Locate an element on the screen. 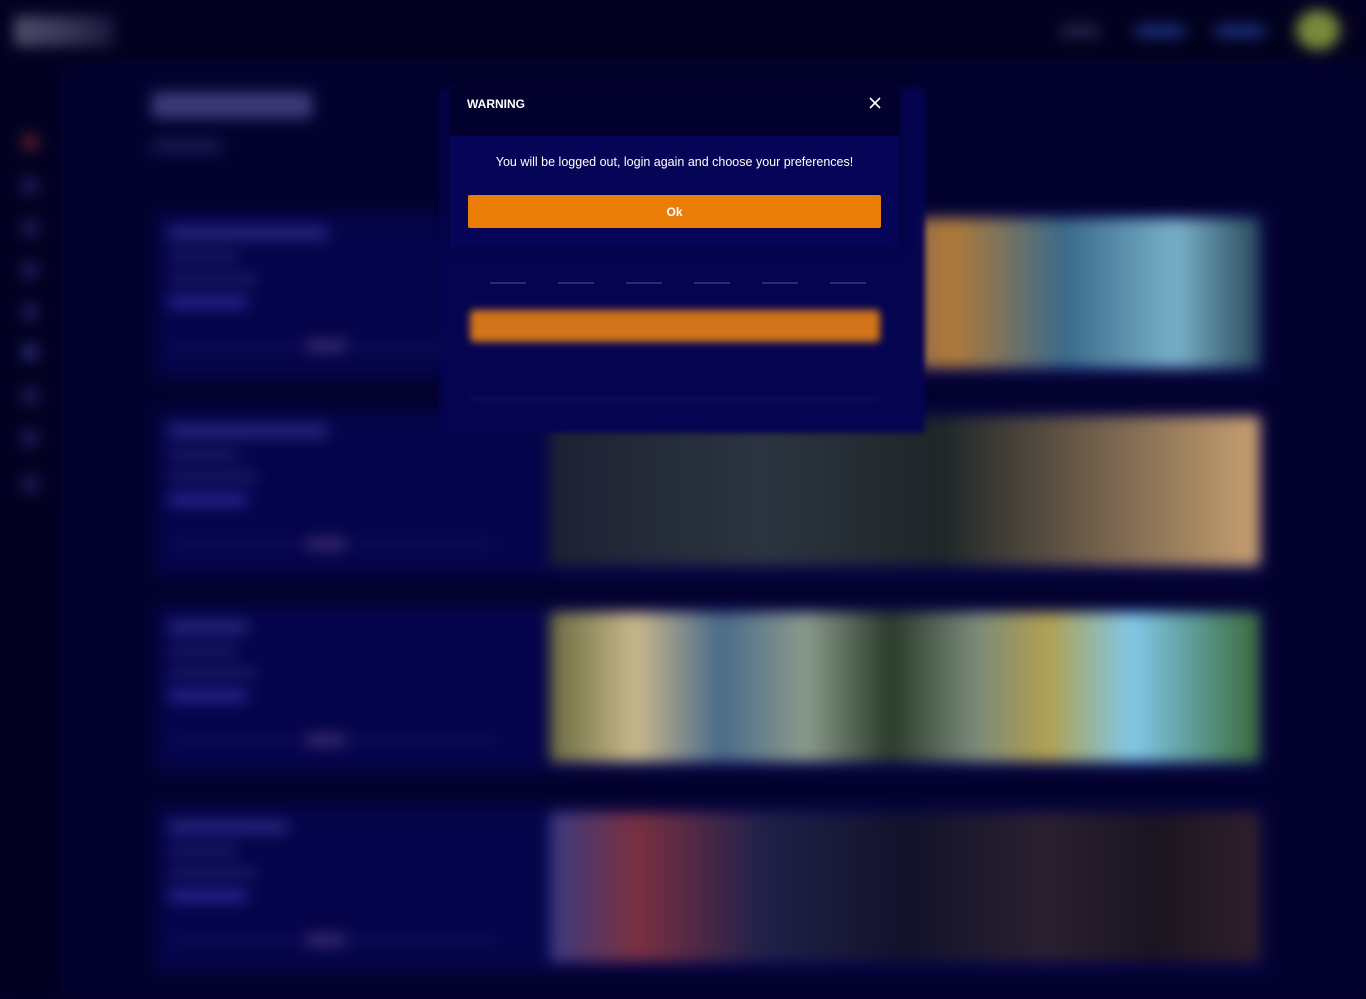 This screenshot has height=999, width=1366. underlying-button is located at coordinates (675, 326).